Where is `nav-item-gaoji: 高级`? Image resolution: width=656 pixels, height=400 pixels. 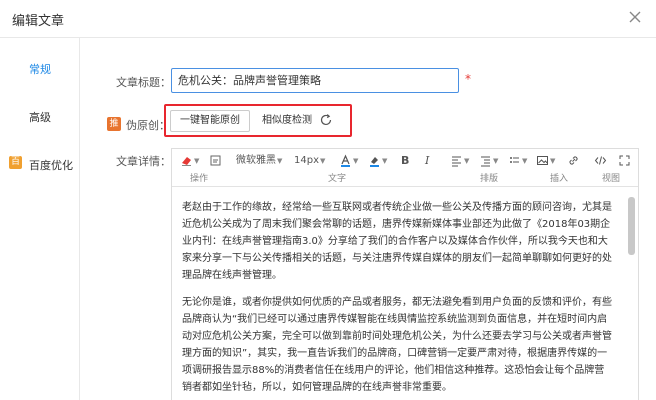
nav-item-gaoji: 高级 is located at coordinates (40, 116).